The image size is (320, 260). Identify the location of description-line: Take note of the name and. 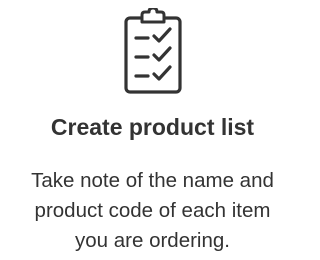
(152, 180).